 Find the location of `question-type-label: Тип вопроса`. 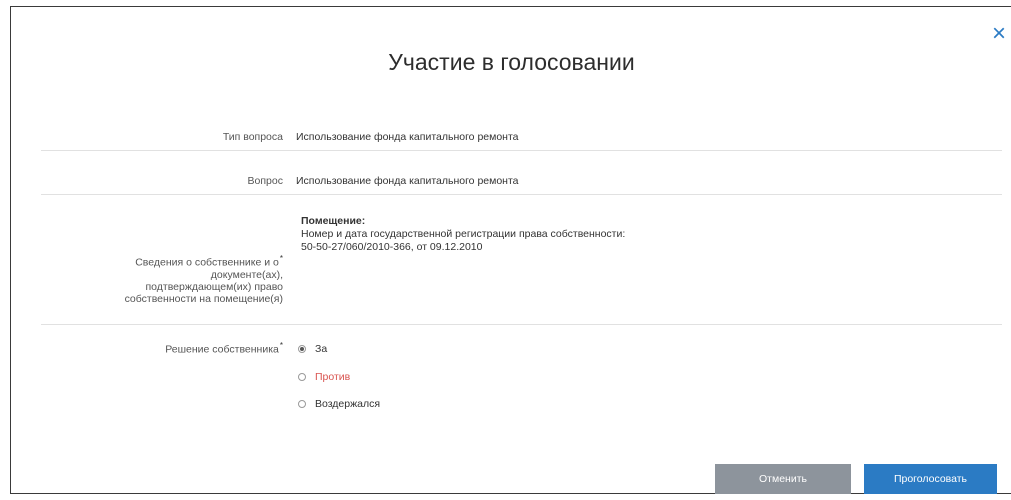

question-type-label: Тип вопроса is located at coordinates (252, 137).